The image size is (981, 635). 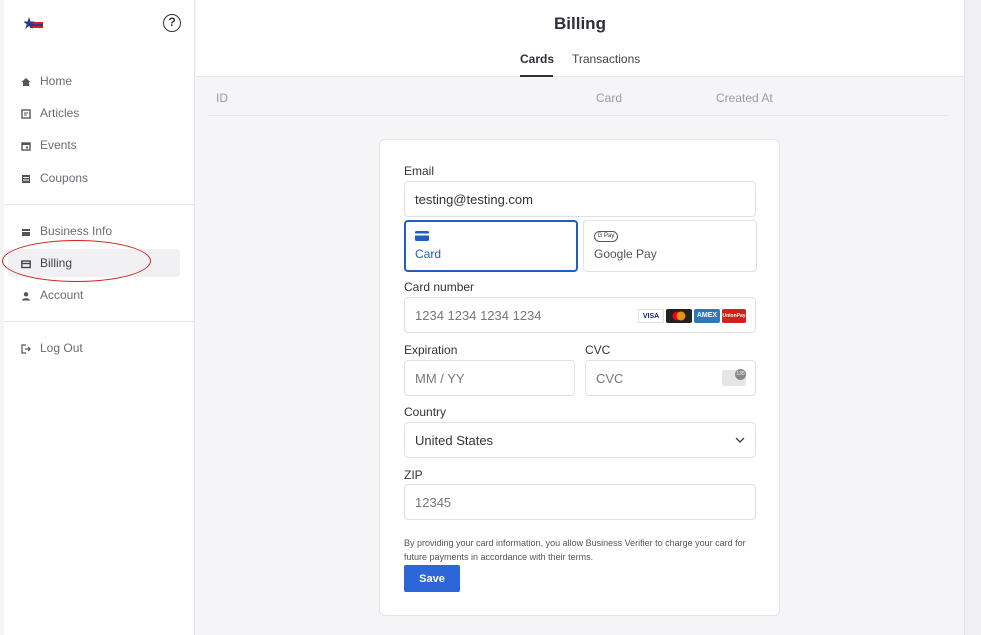 I want to click on home-icon, so click(x=26, y=81).